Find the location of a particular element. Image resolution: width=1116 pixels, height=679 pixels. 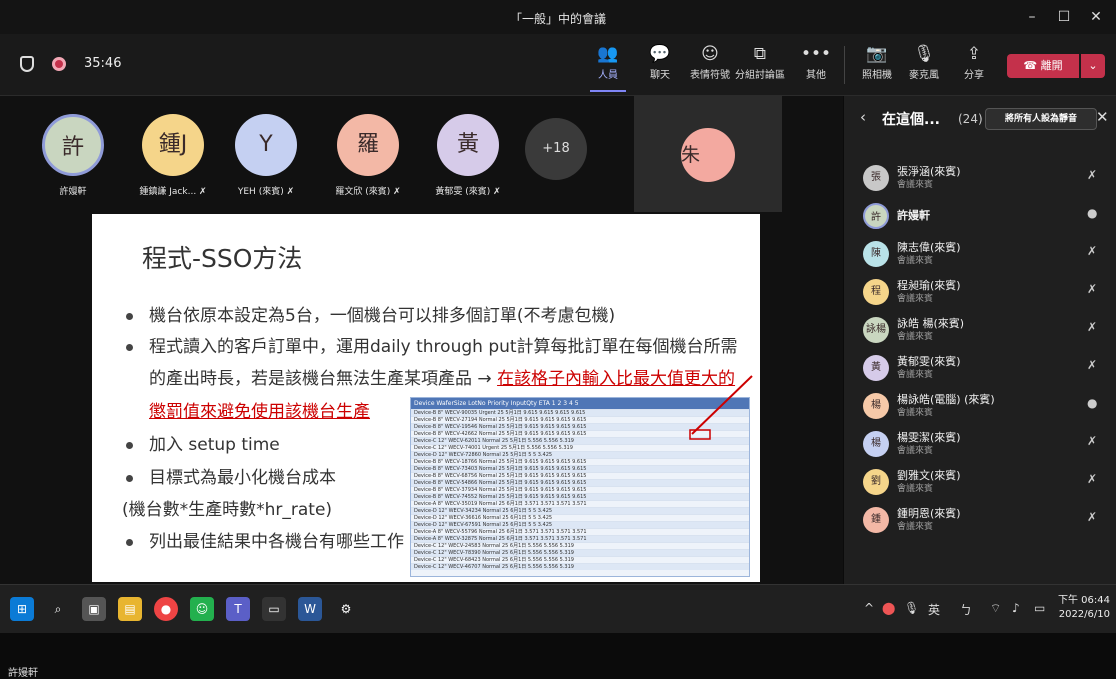

participant-tile: 黃黃郁雯 (來賓) ✗ is located at coordinates (468, 156).